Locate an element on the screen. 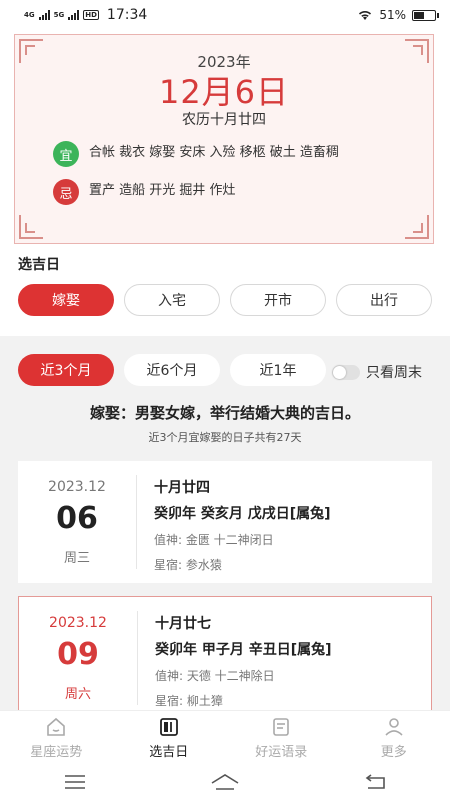  document-icon is located at coordinates (281, 726).